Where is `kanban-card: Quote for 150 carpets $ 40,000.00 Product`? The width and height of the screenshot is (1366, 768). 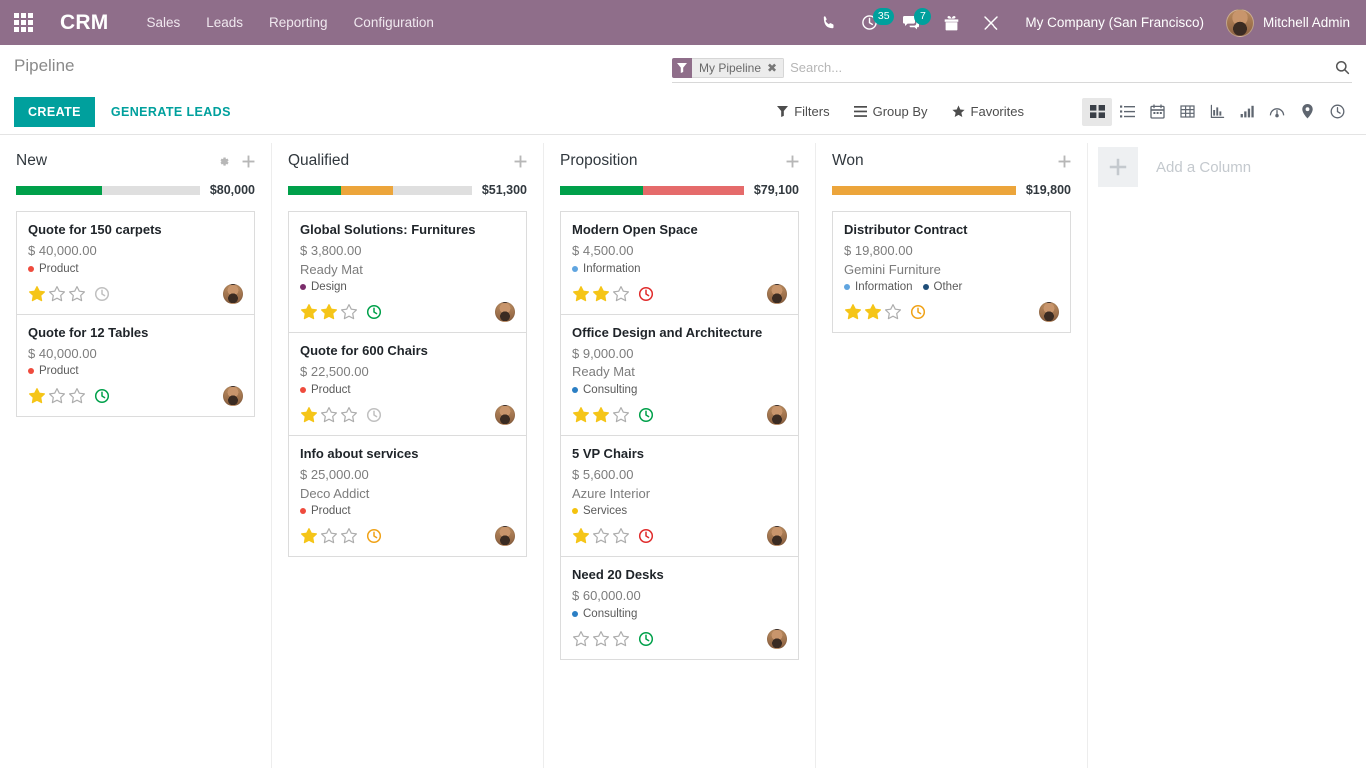 kanban-card: Quote for 150 carpets $ 40,000.00 Product is located at coordinates (135, 262).